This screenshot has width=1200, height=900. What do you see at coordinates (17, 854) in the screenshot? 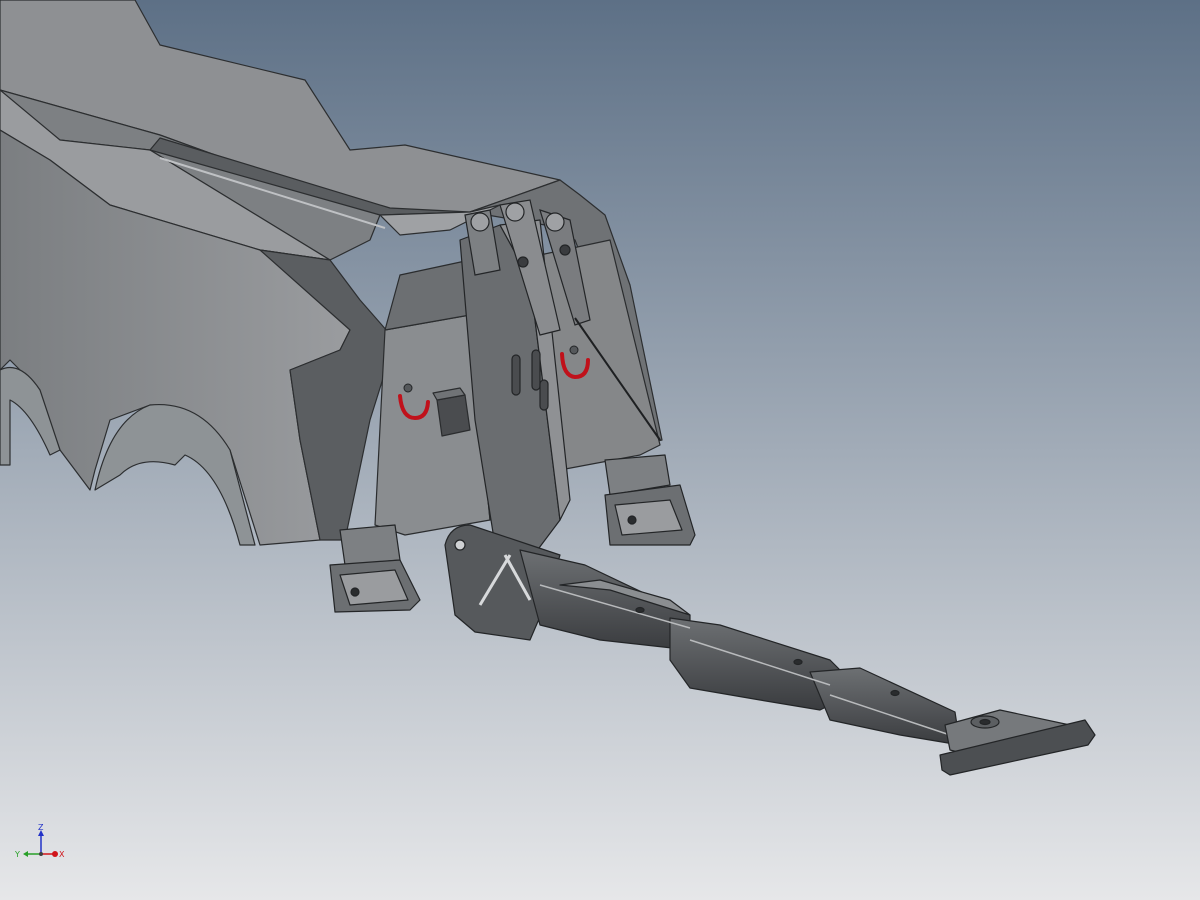
I see `y-axis-label: Y` at bounding box center [17, 854].